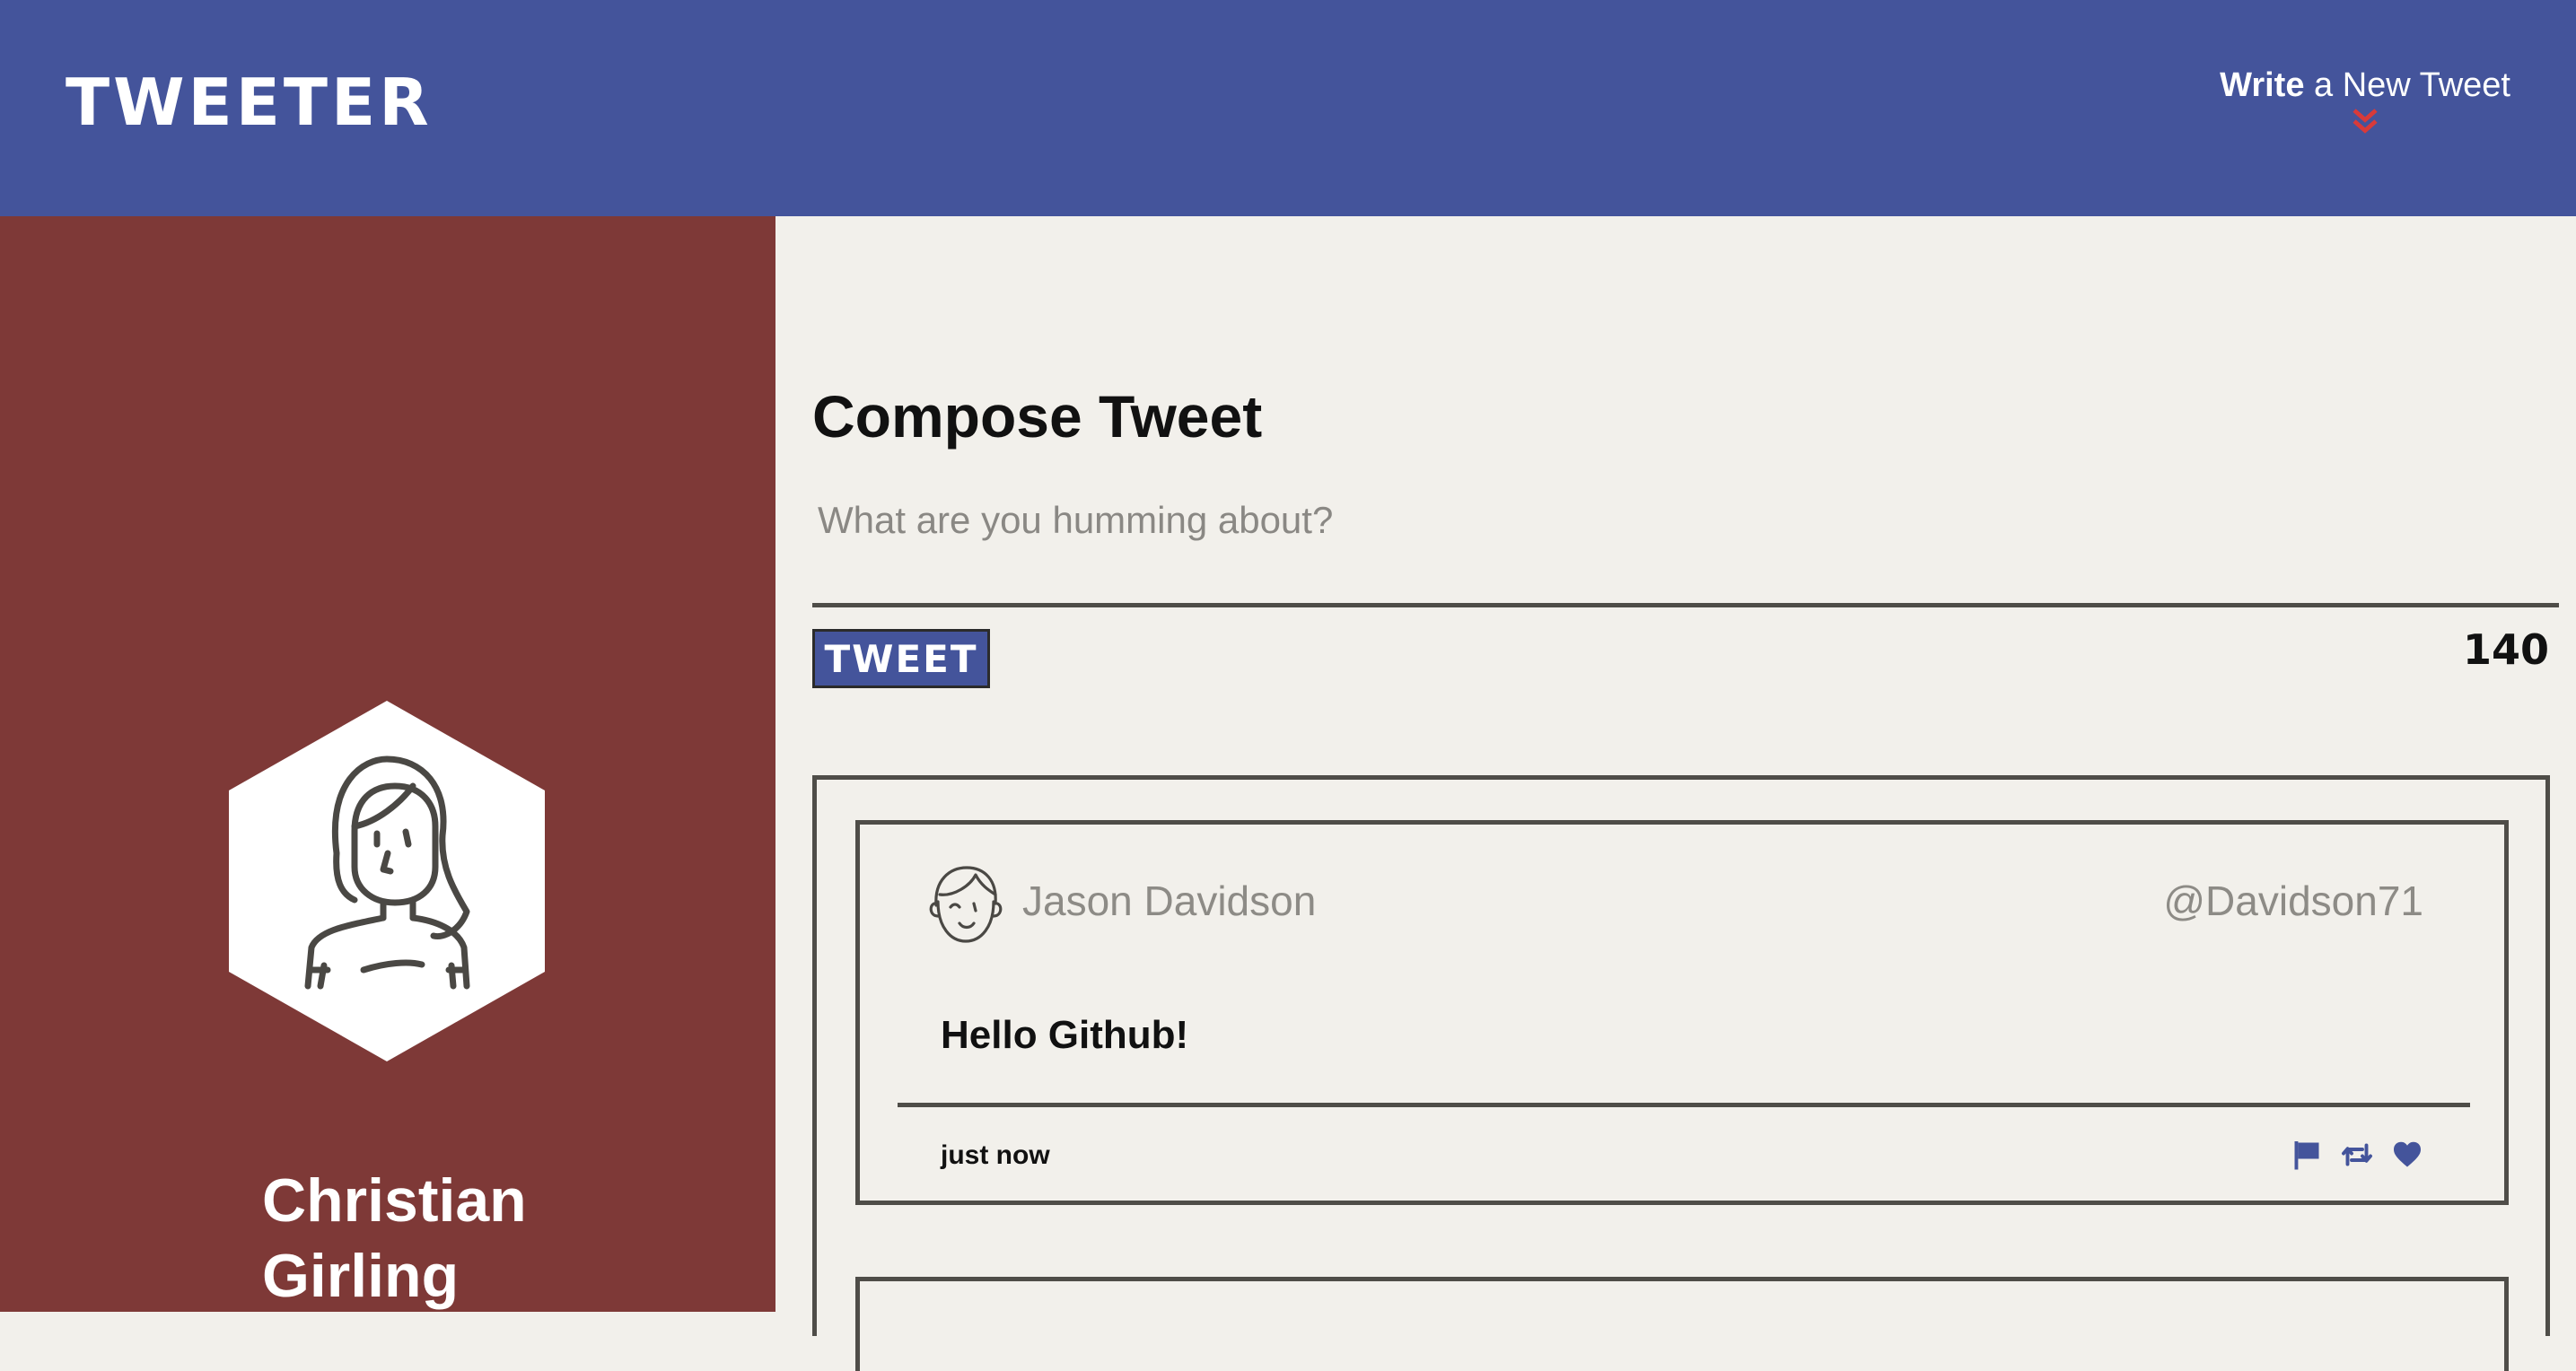 The image size is (2576, 1371). What do you see at coordinates (2407, 85) in the screenshot?
I see `write-link-rest: a New Tweet` at bounding box center [2407, 85].